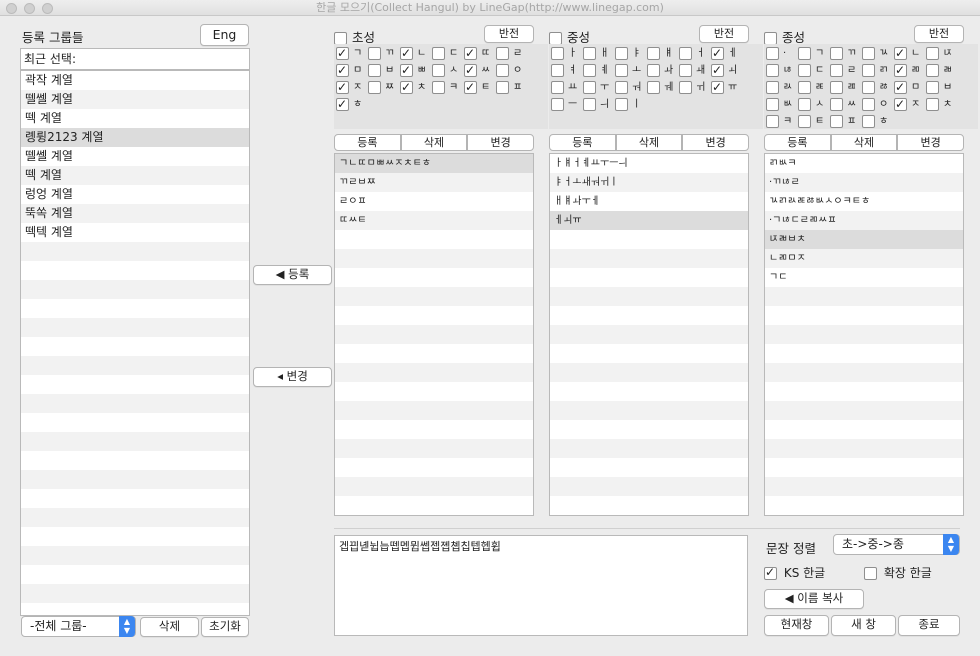  What do you see at coordinates (649, 142) in the screenshot?
I see `jungseong-delete-button: 삭제` at bounding box center [649, 142].